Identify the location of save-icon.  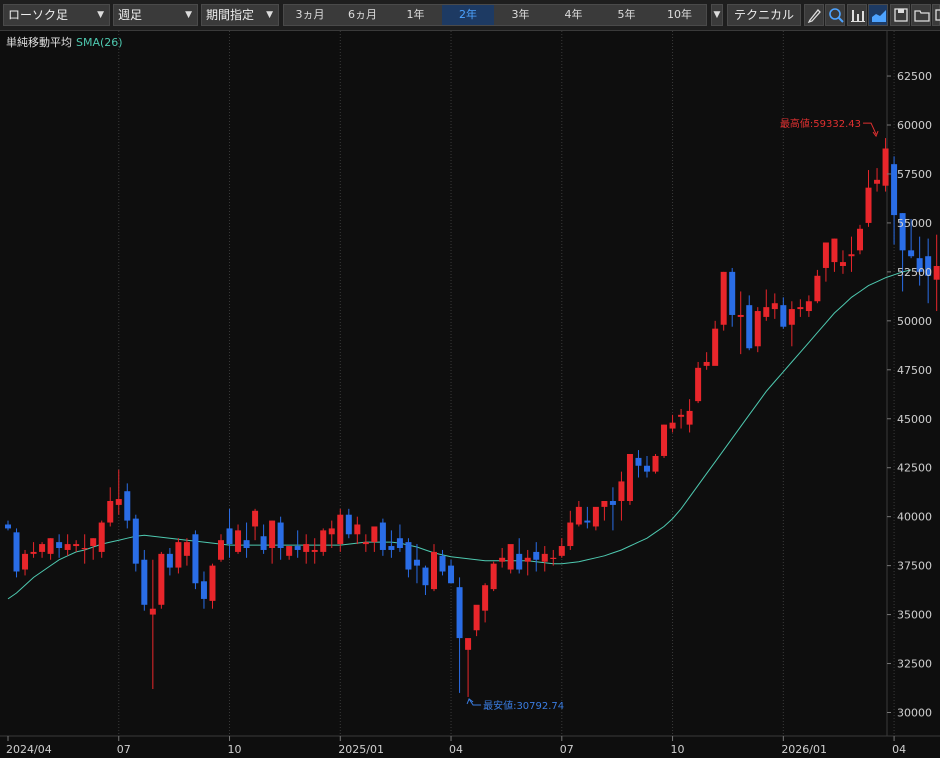
(901, 15).